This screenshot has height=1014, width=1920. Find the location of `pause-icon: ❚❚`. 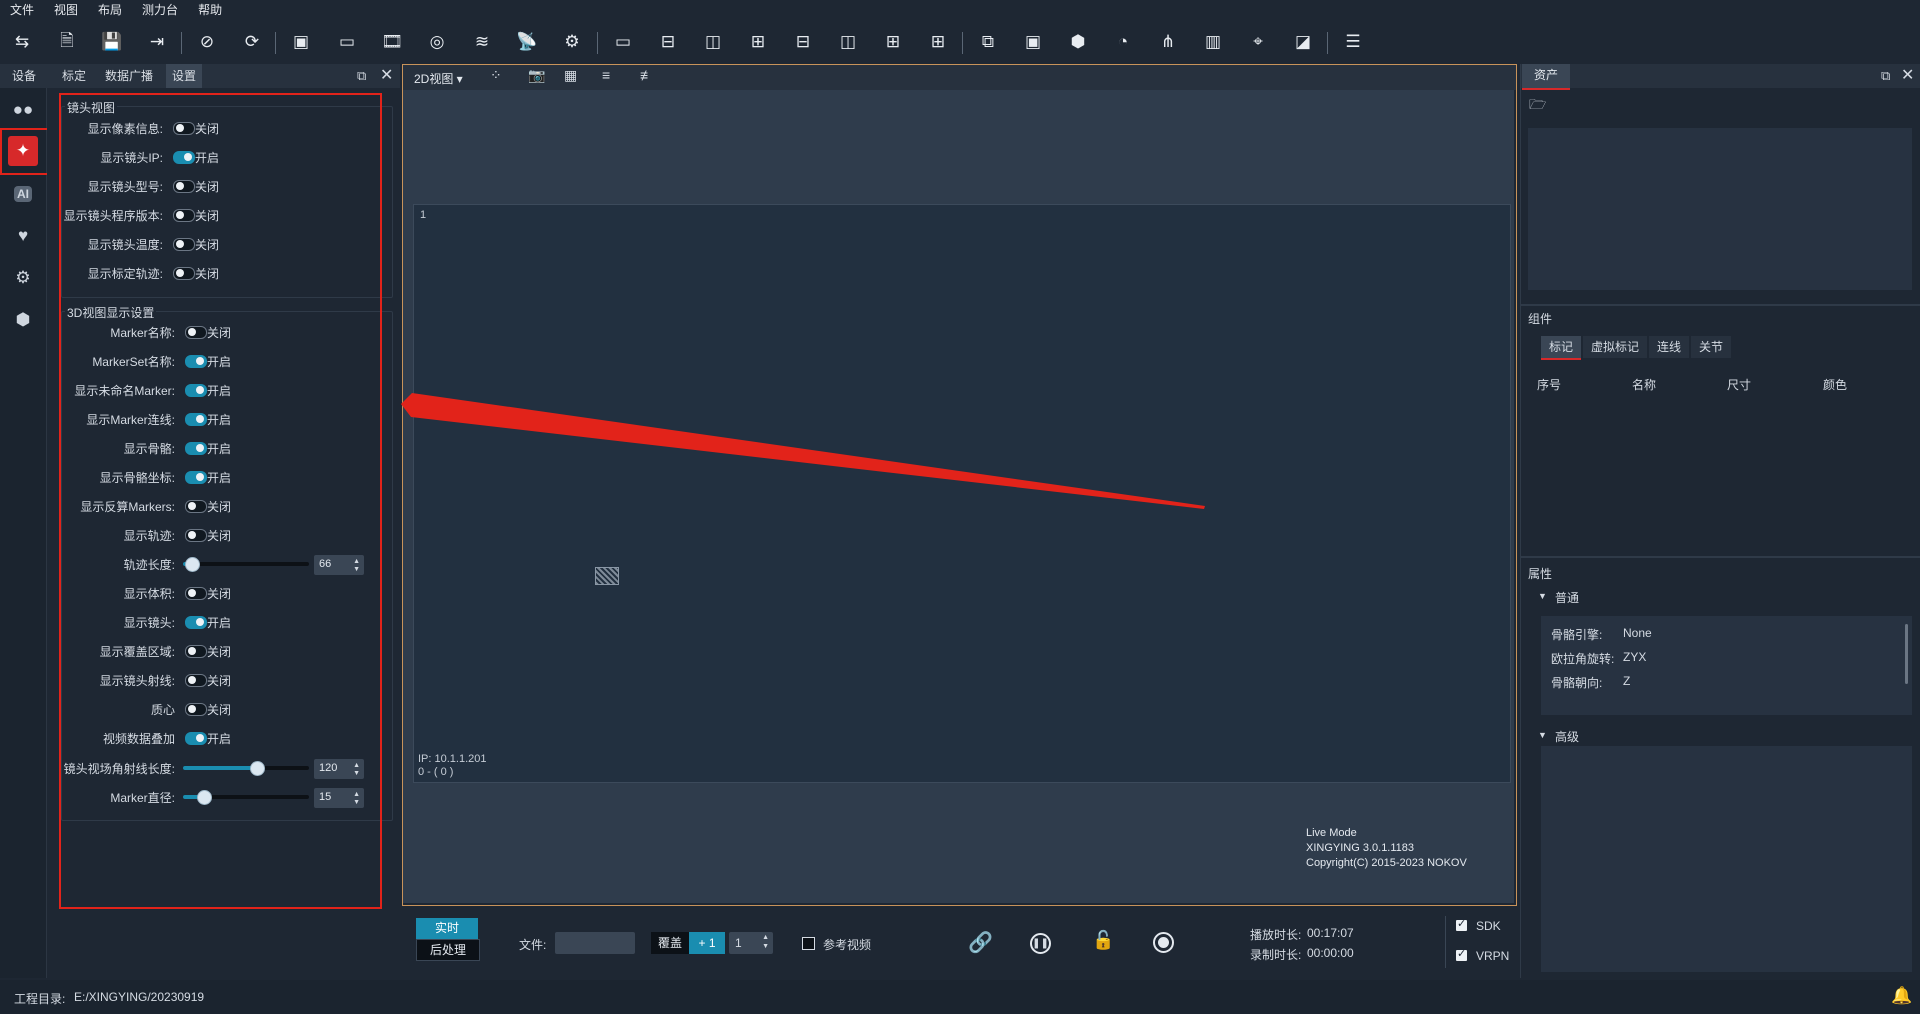

pause-icon: ❚❚ is located at coordinates (1040, 943).